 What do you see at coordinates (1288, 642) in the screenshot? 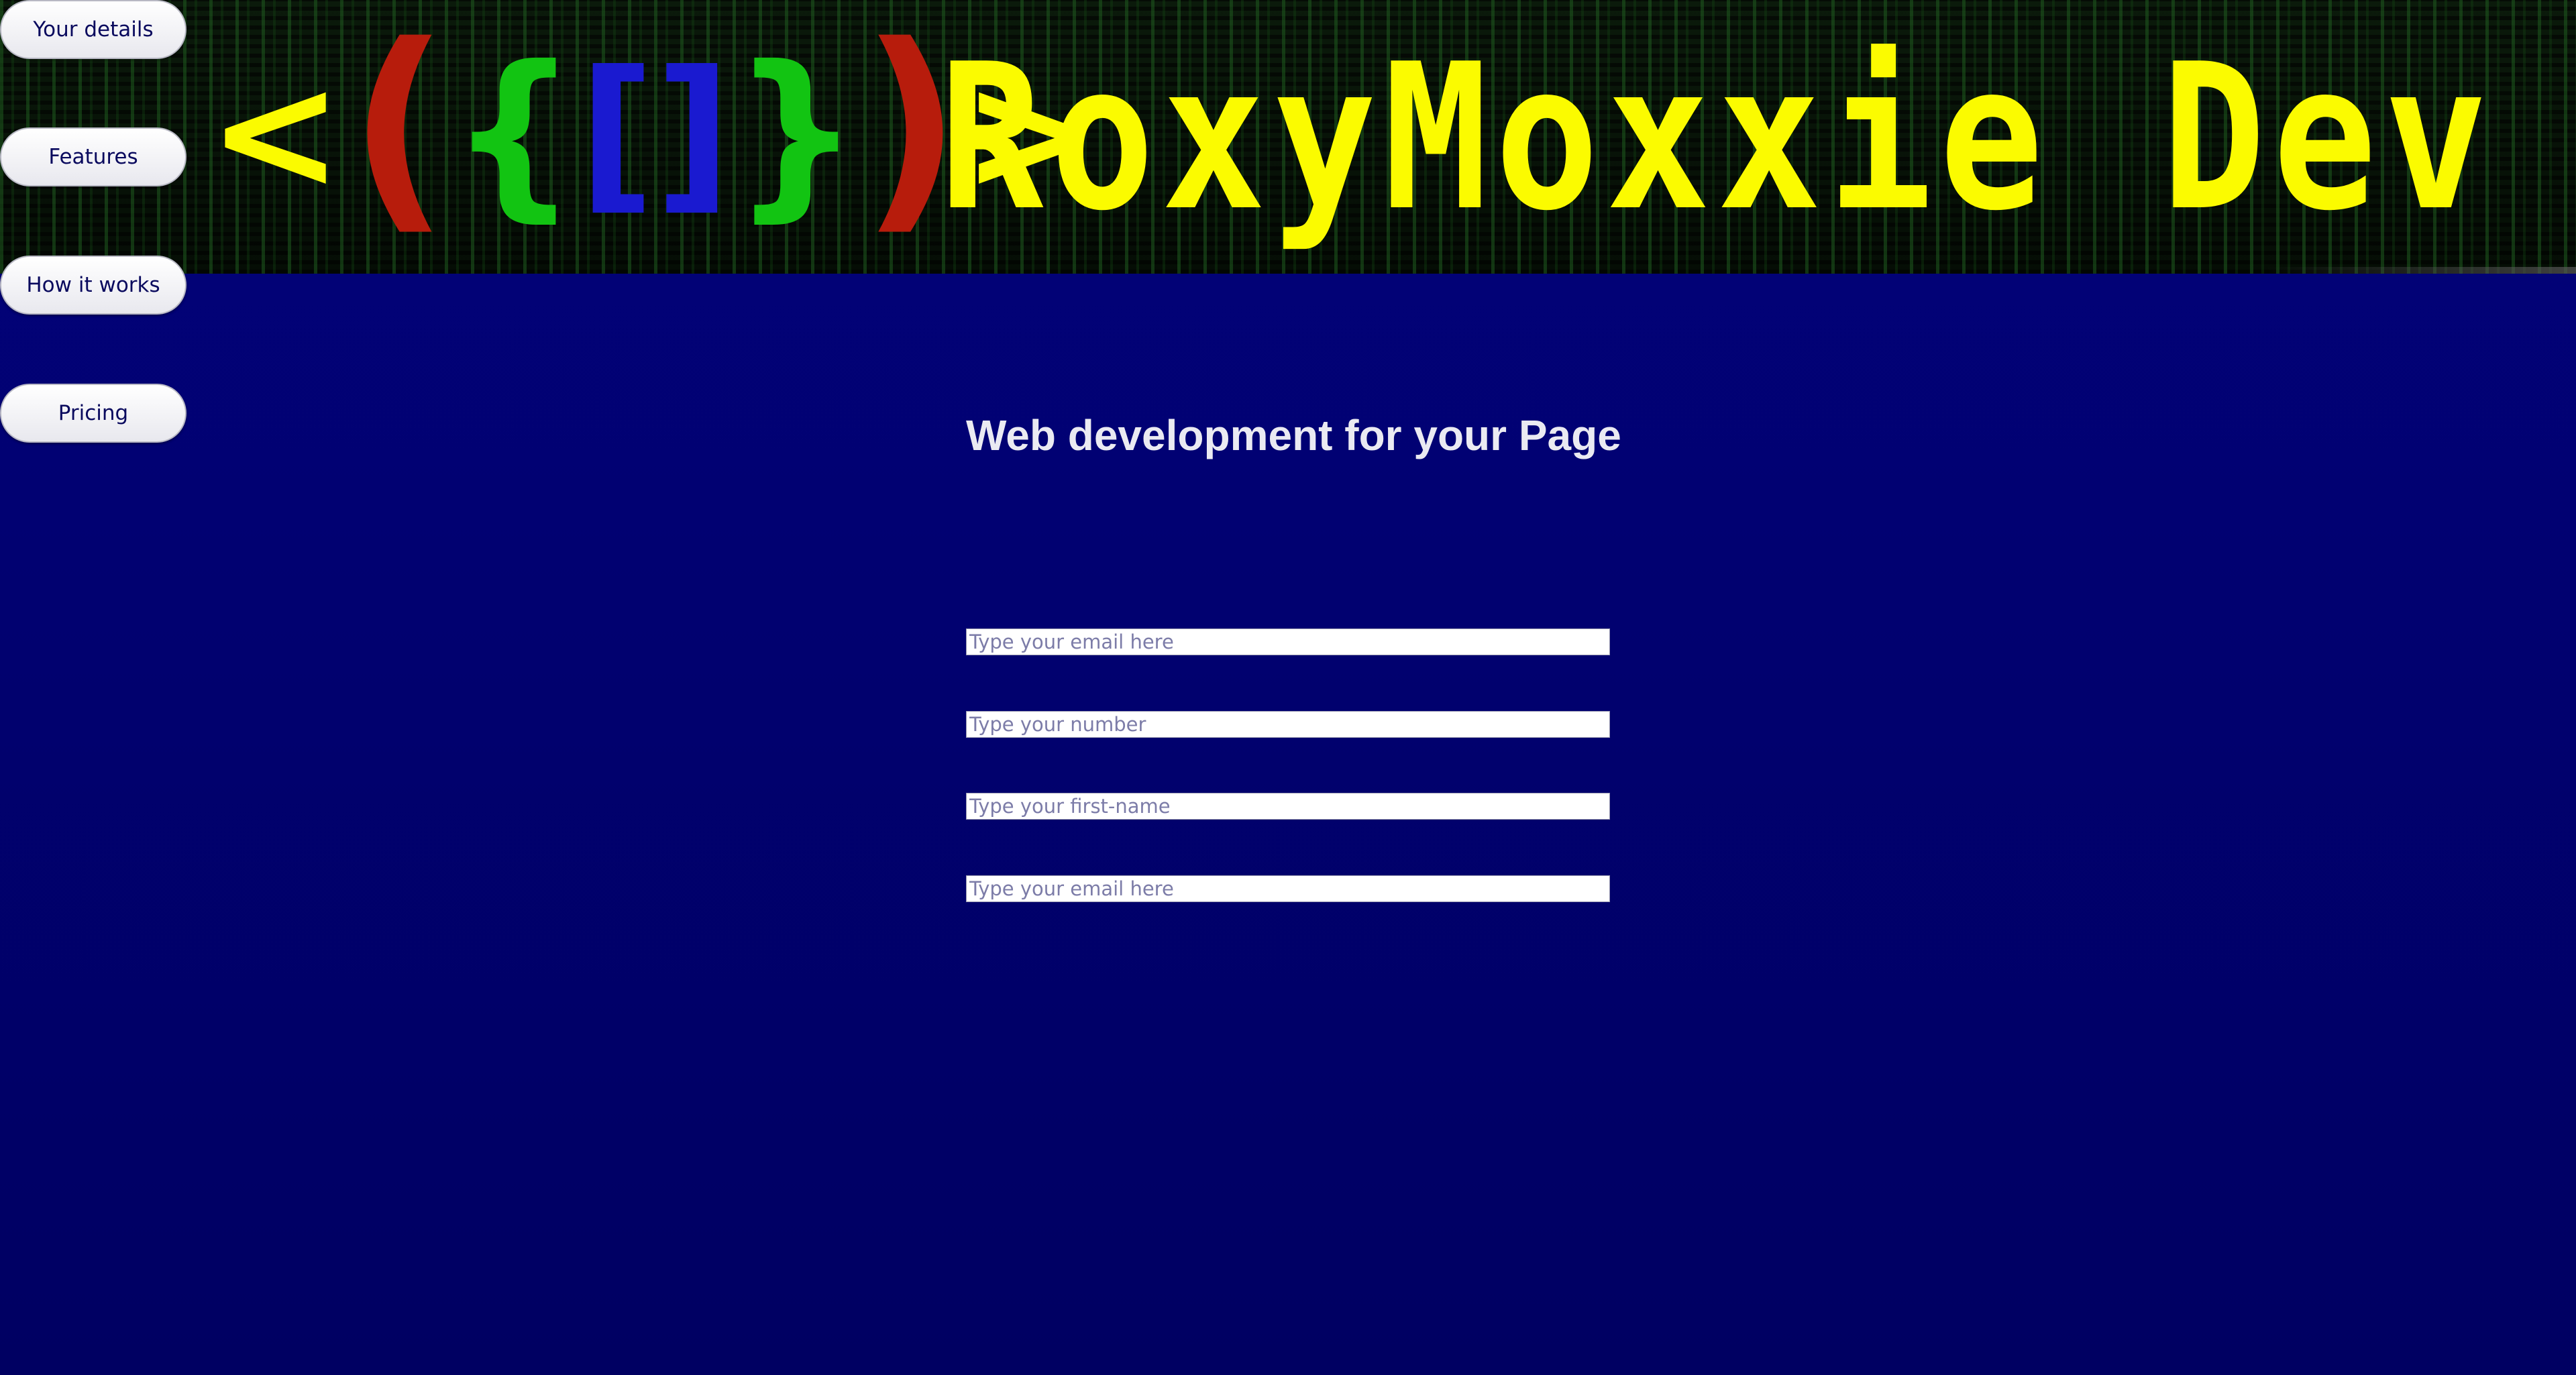
I see `email-field` at bounding box center [1288, 642].